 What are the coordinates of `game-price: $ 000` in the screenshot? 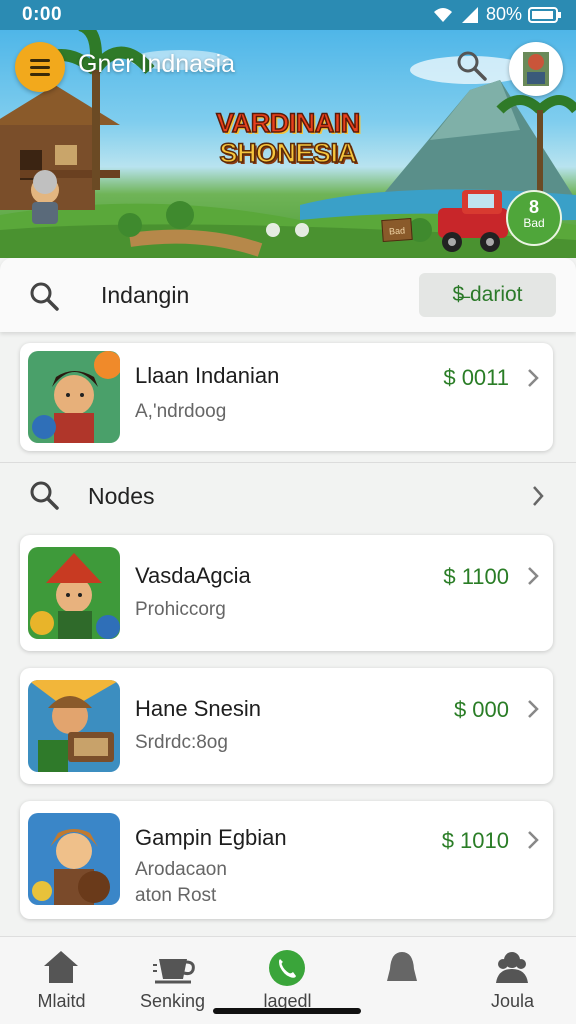 It's located at (481, 709).